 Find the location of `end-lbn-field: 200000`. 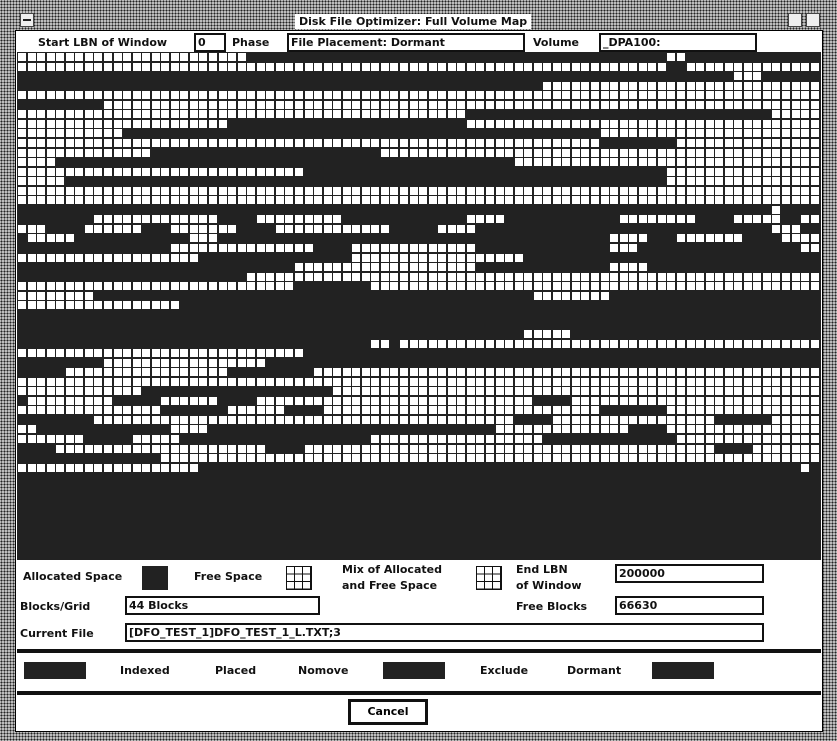

end-lbn-field: 200000 is located at coordinates (689, 573).